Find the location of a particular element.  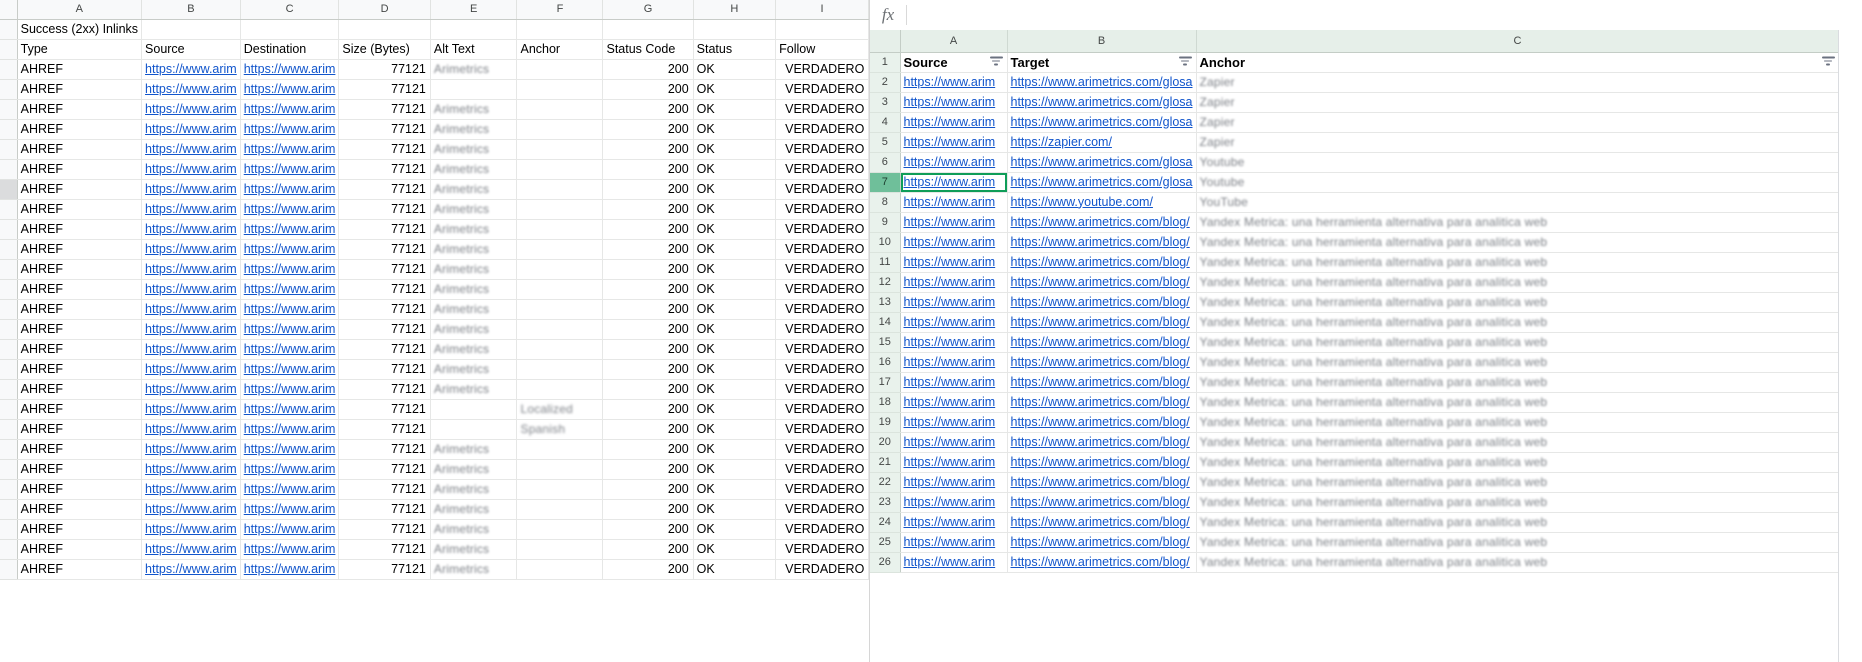

filter-icon is located at coordinates (1185, 62).